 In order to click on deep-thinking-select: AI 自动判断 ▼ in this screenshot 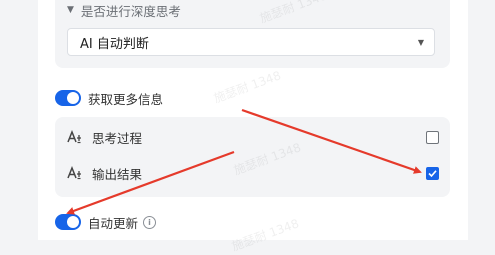, I will do `click(251, 42)`.